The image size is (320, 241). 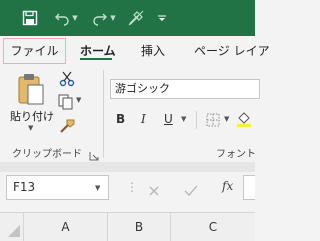 I want to click on group-divider, so click(x=103, y=114).